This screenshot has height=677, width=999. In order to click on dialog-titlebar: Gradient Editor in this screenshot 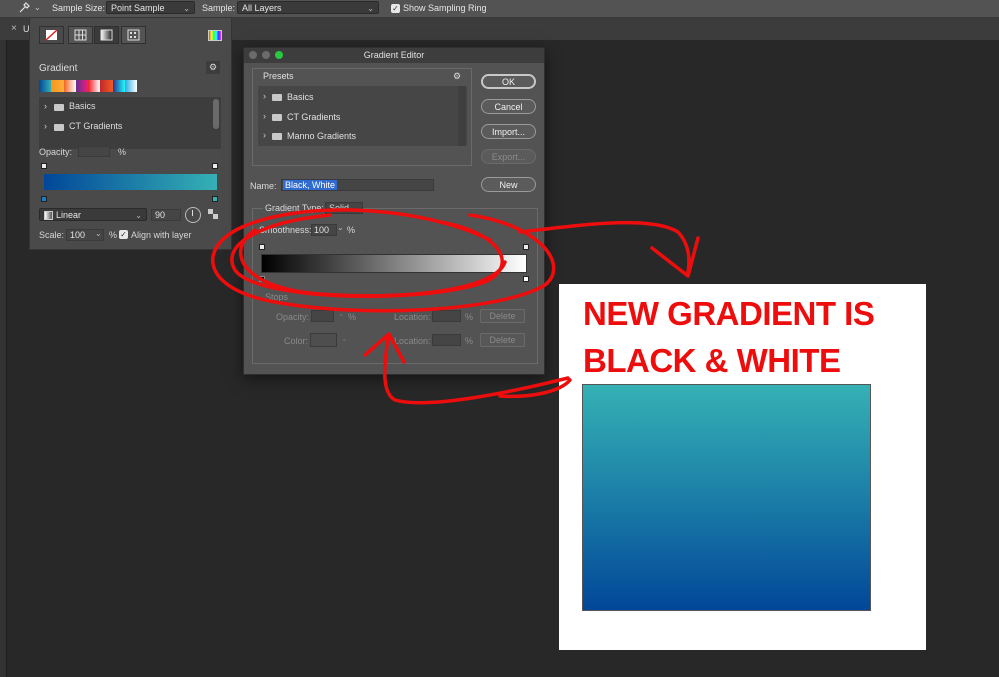, I will do `click(394, 55)`.